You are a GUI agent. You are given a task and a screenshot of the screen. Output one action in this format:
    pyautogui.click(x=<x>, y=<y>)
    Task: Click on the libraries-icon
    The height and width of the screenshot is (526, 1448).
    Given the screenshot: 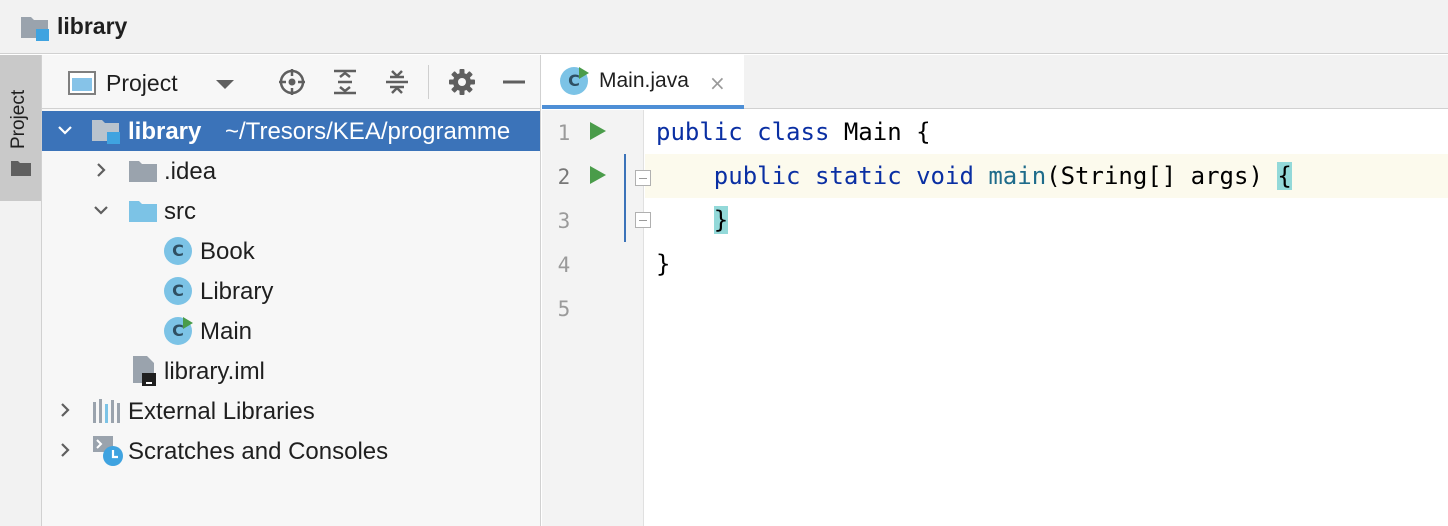 What is the action you would take?
    pyautogui.click(x=106, y=411)
    